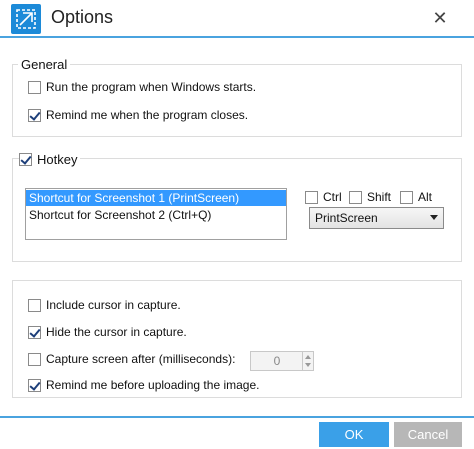 This screenshot has width=474, height=449. I want to click on alt-checkbox, so click(406, 197).